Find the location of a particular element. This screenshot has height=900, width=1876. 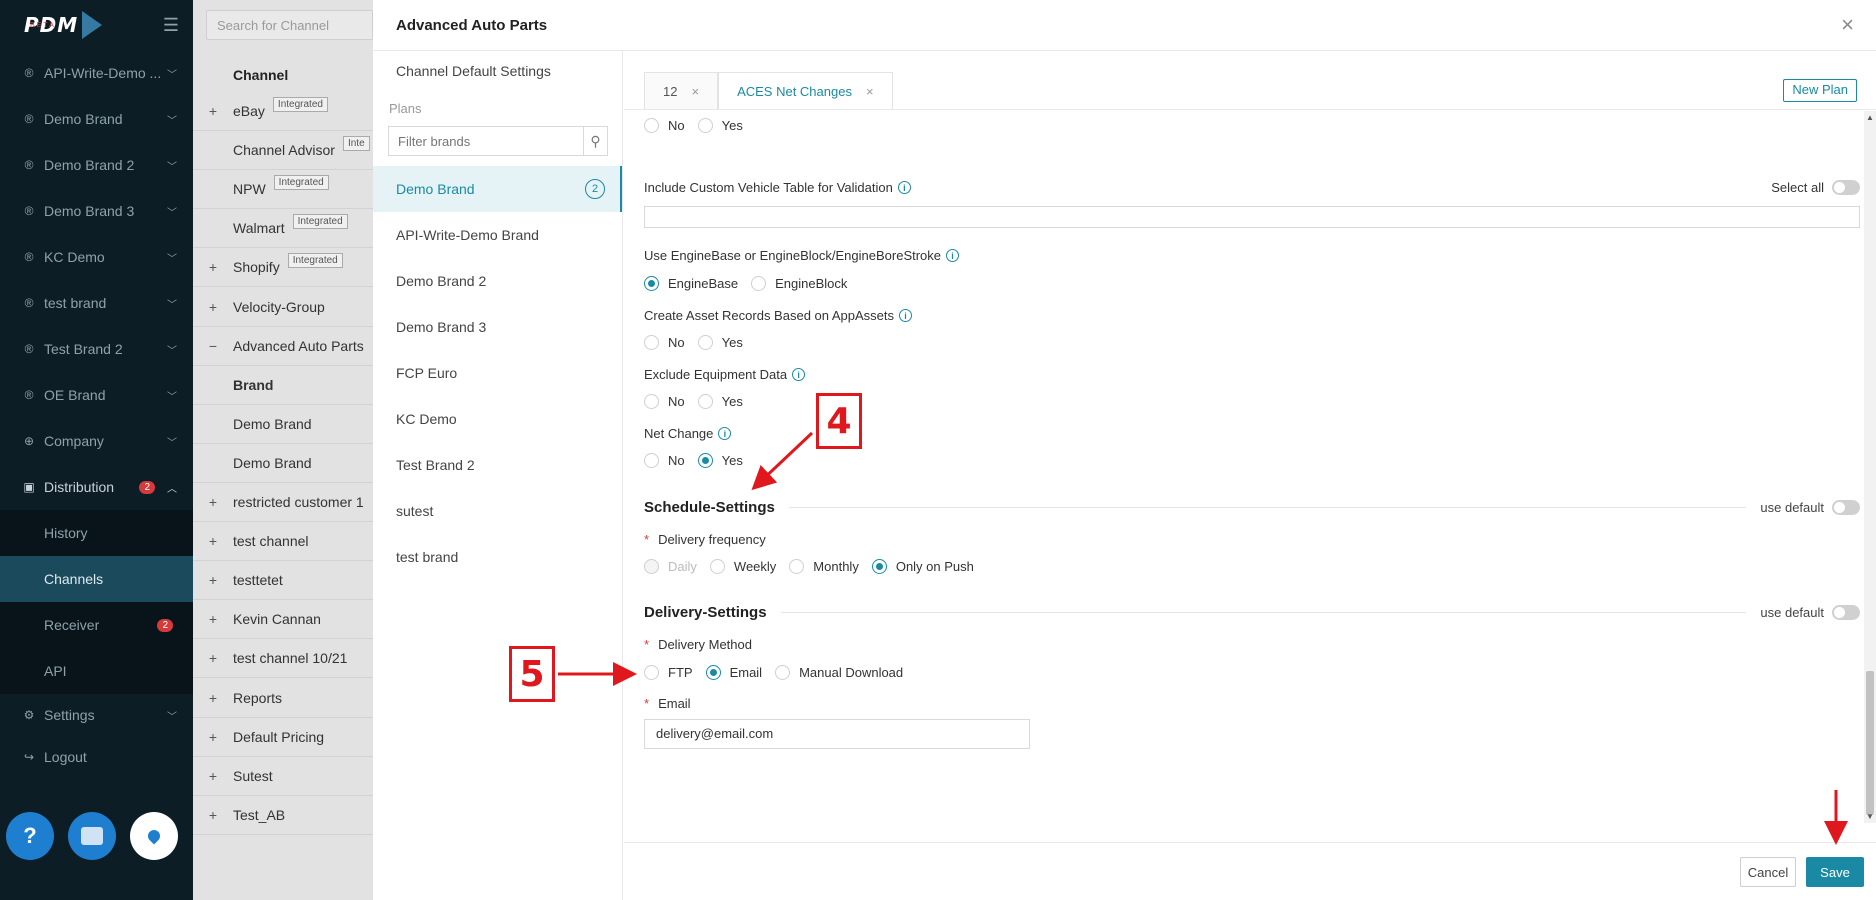

collapse-icon: − is located at coordinates (213, 346).